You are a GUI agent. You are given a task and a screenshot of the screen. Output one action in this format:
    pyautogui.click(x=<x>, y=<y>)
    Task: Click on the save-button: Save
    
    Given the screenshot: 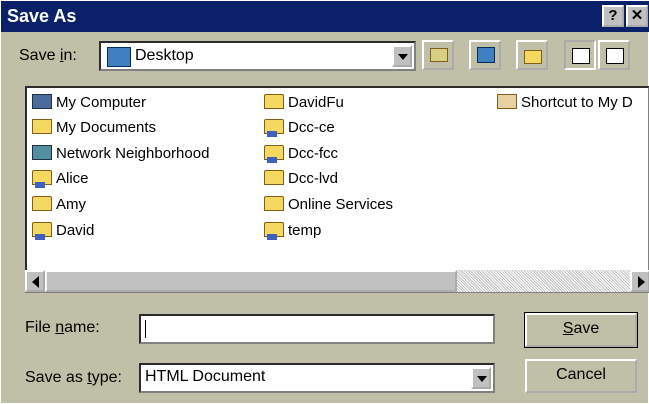 What is the action you would take?
    pyautogui.click(x=581, y=330)
    